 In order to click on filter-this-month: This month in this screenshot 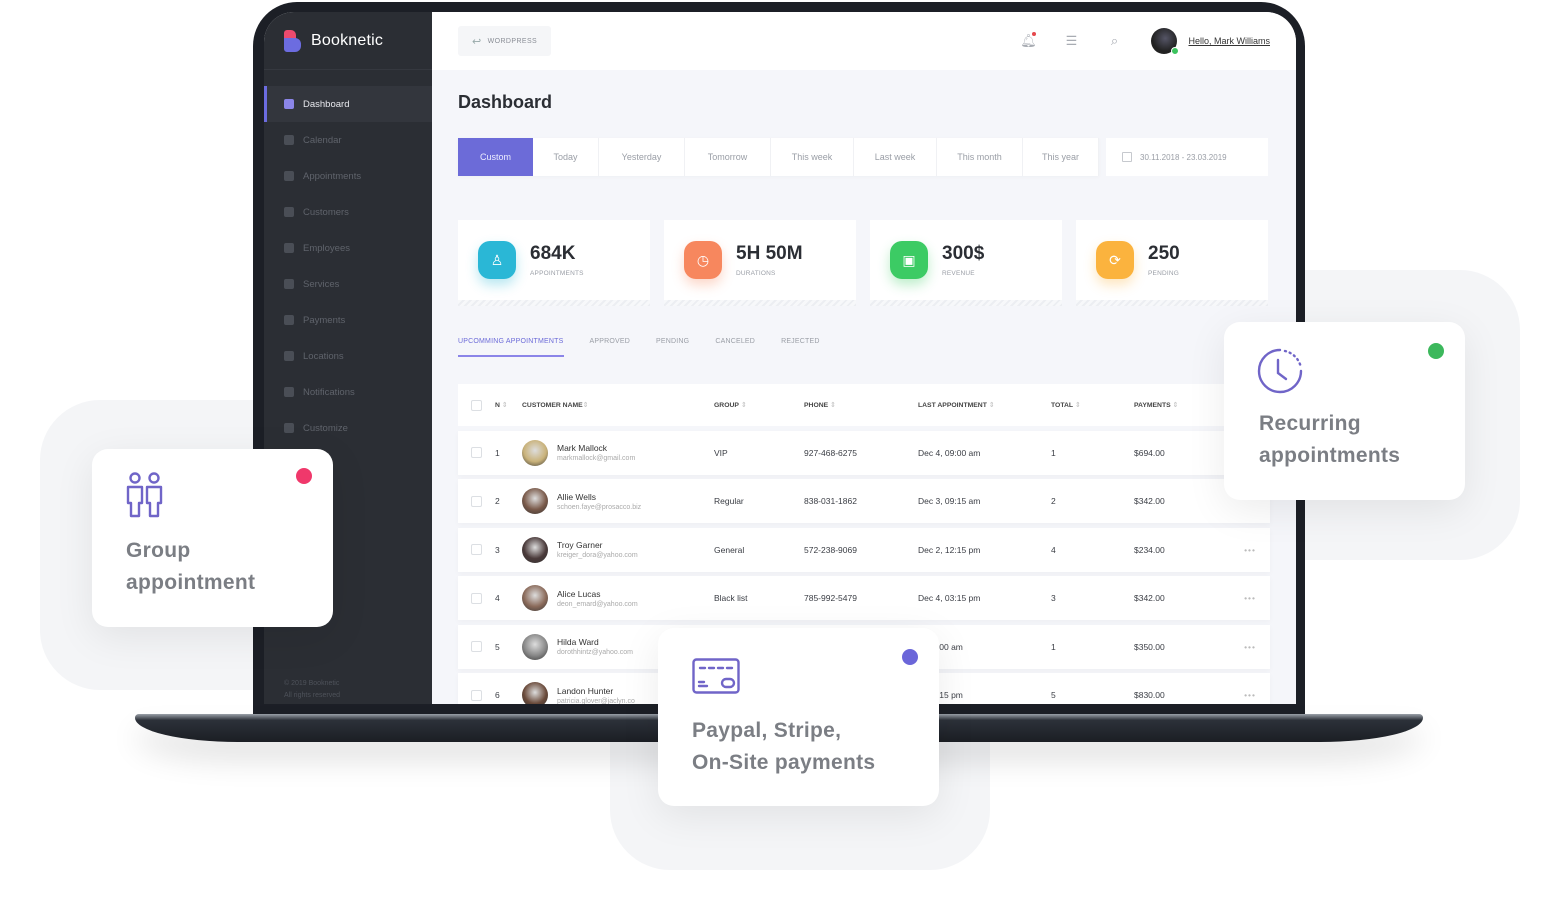, I will do `click(980, 157)`.